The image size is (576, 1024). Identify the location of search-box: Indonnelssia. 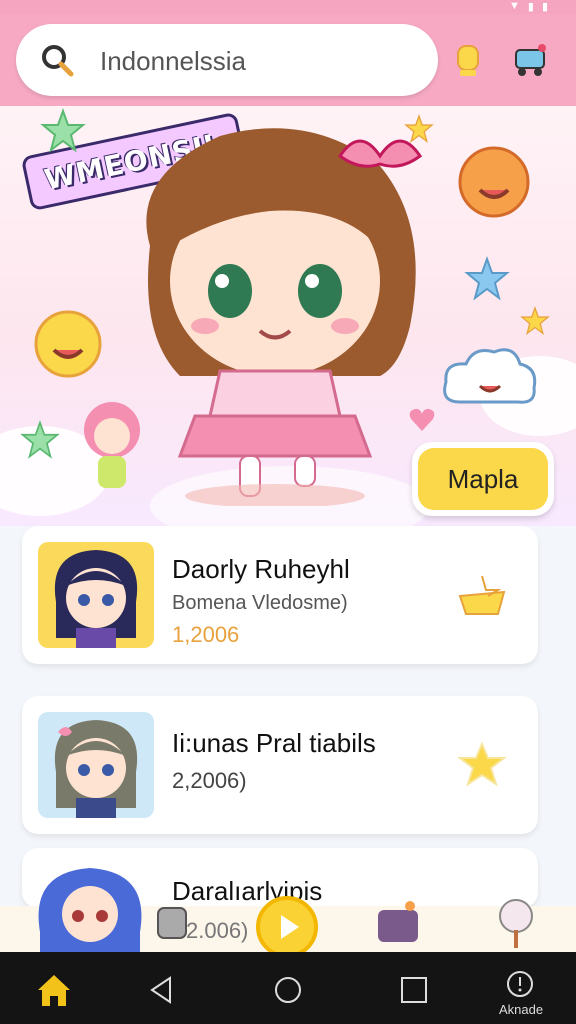
(227, 60).